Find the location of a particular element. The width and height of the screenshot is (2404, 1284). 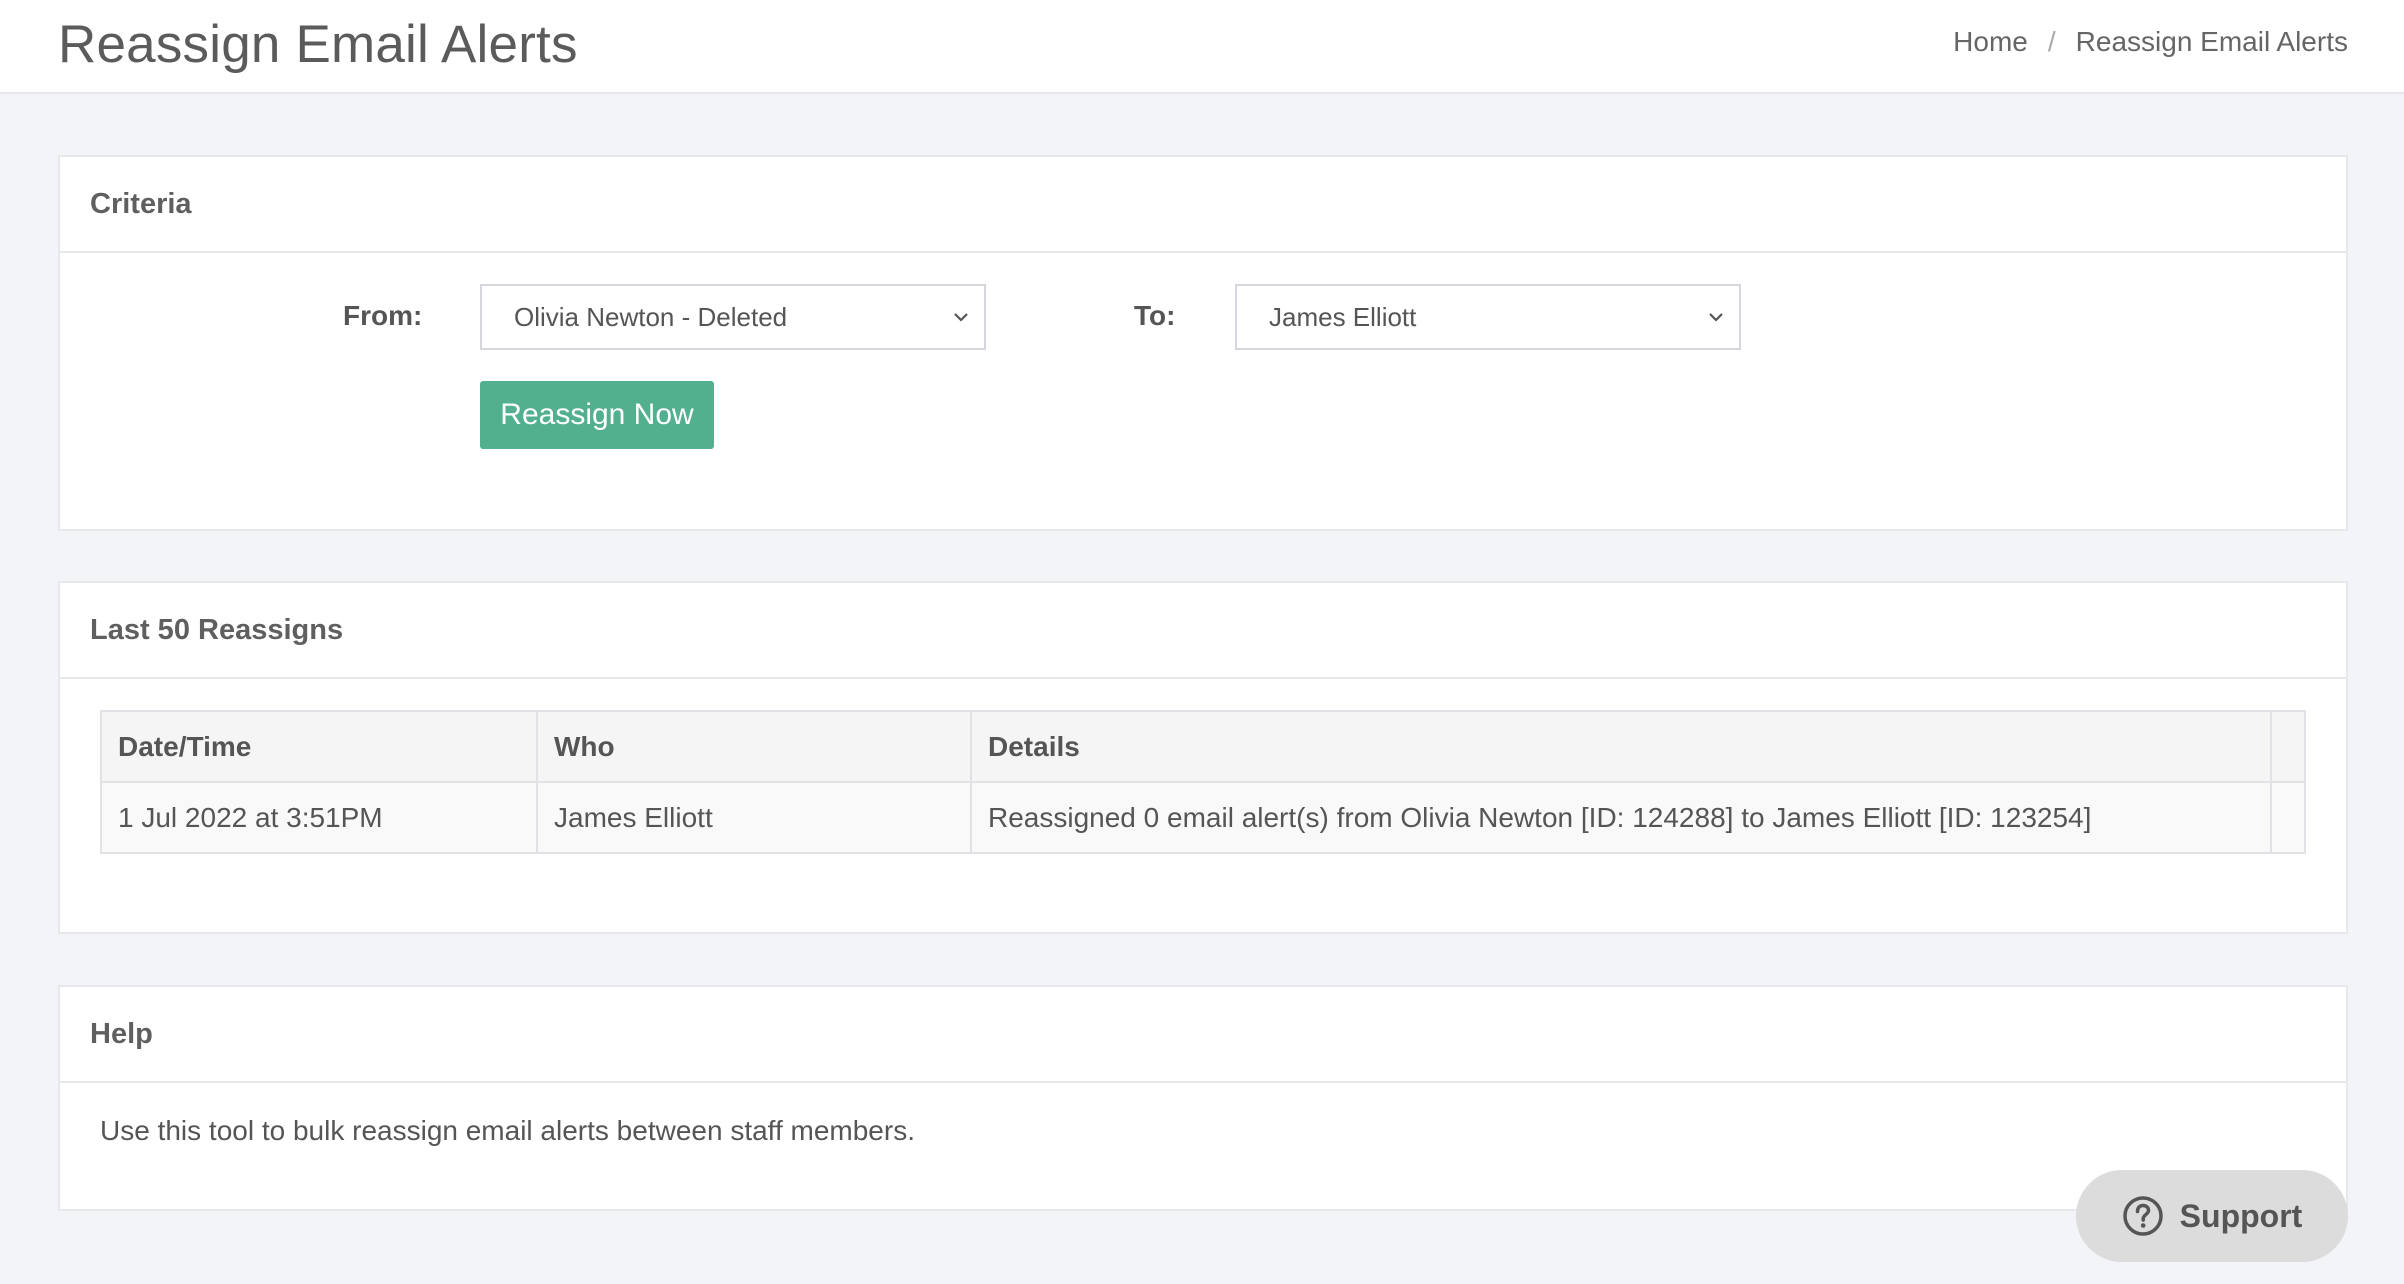

help-panel-header: Help is located at coordinates (1203, 1035).